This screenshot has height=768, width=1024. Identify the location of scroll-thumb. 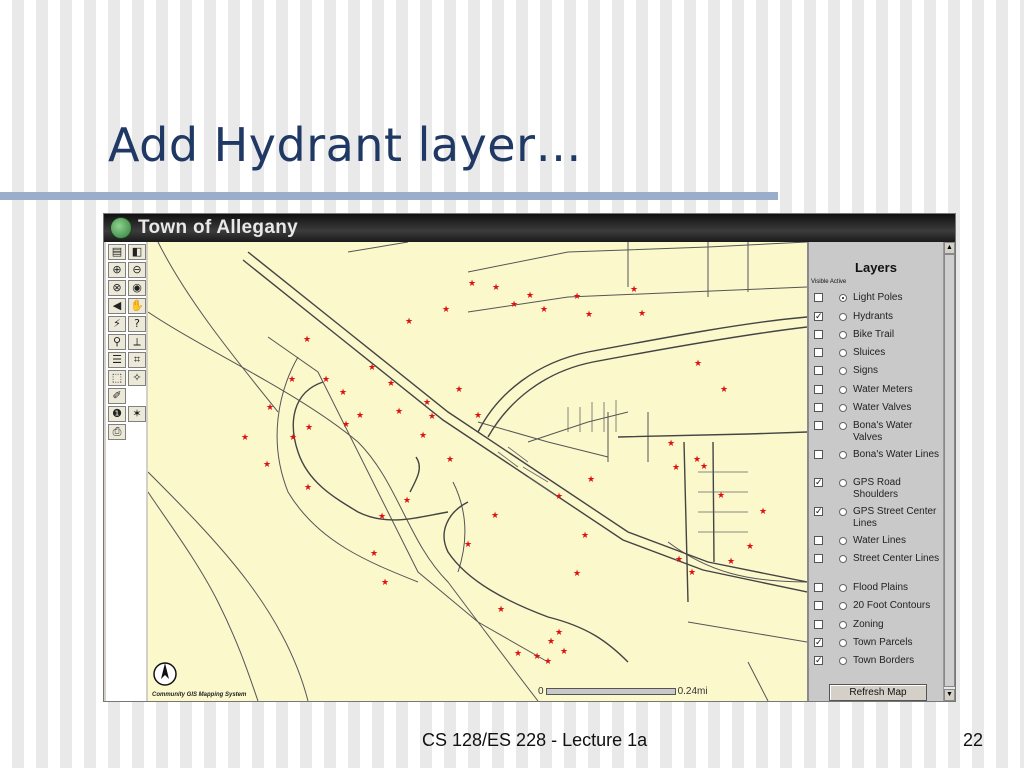
(949, 470).